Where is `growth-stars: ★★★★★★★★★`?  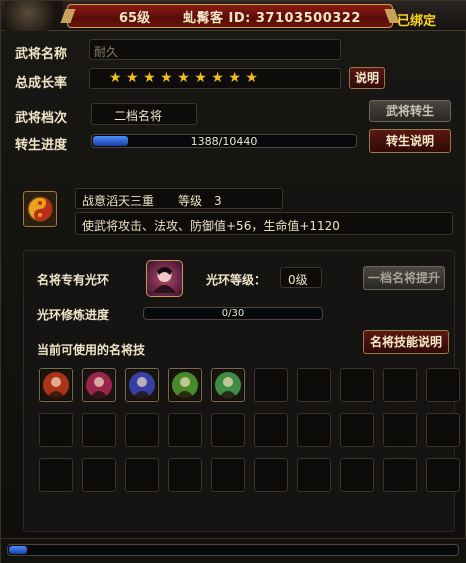 growth-stars: ★★★★★★★★★ is located at coordinates (186, 78).